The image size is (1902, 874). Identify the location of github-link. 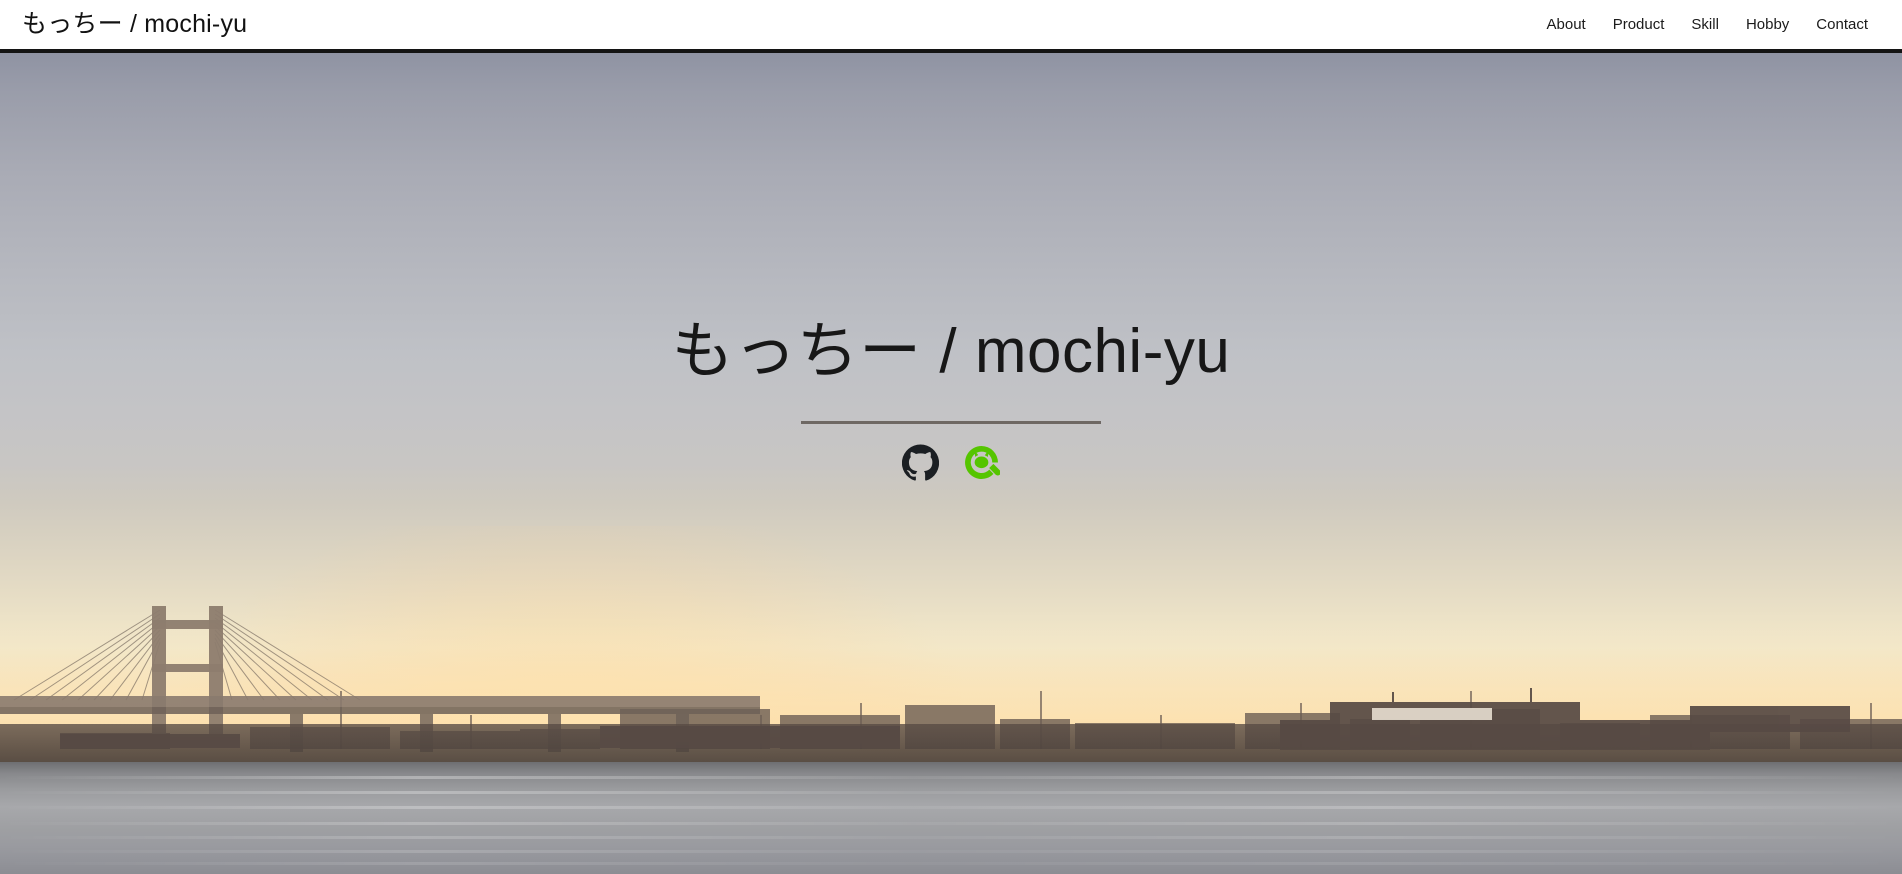
(920, 462).